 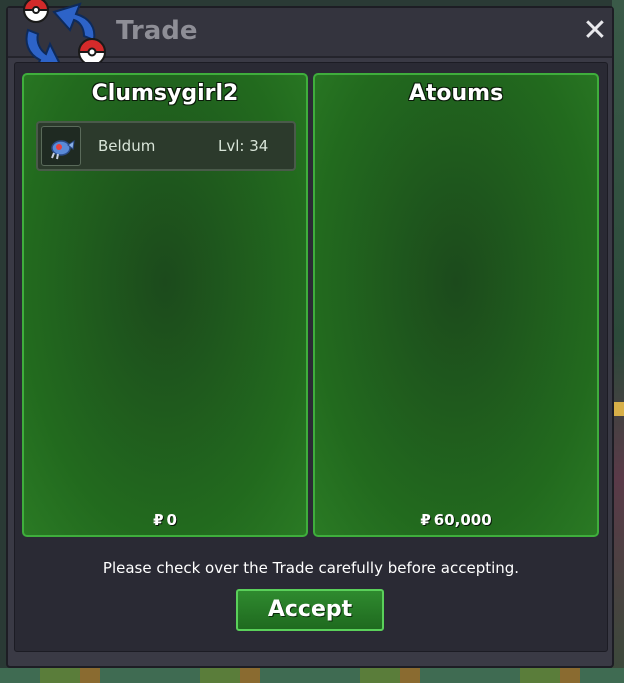 What do you see at coordinates (166, 146) in the screenshot?
I see `offered-pokemon-item: Beldum Lvl: 34` at bounding box center [166, 146].